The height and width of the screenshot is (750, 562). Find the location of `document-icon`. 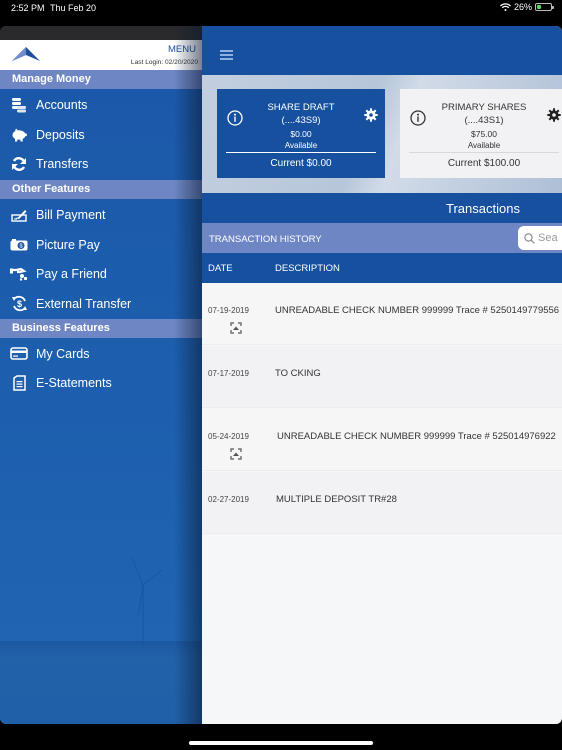

document-icon is located at coordinates (19, 383).